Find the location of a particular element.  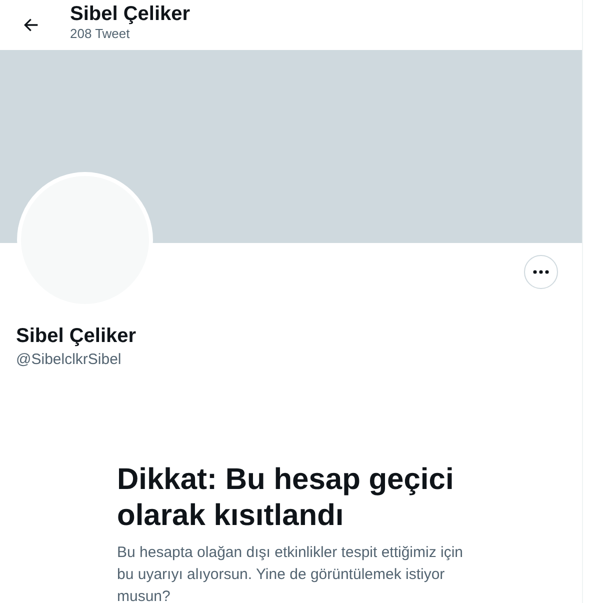

warning-title: Dikkat: Bu hesap geçici olarak kısıtlandı is located at coordinates (286, 498).